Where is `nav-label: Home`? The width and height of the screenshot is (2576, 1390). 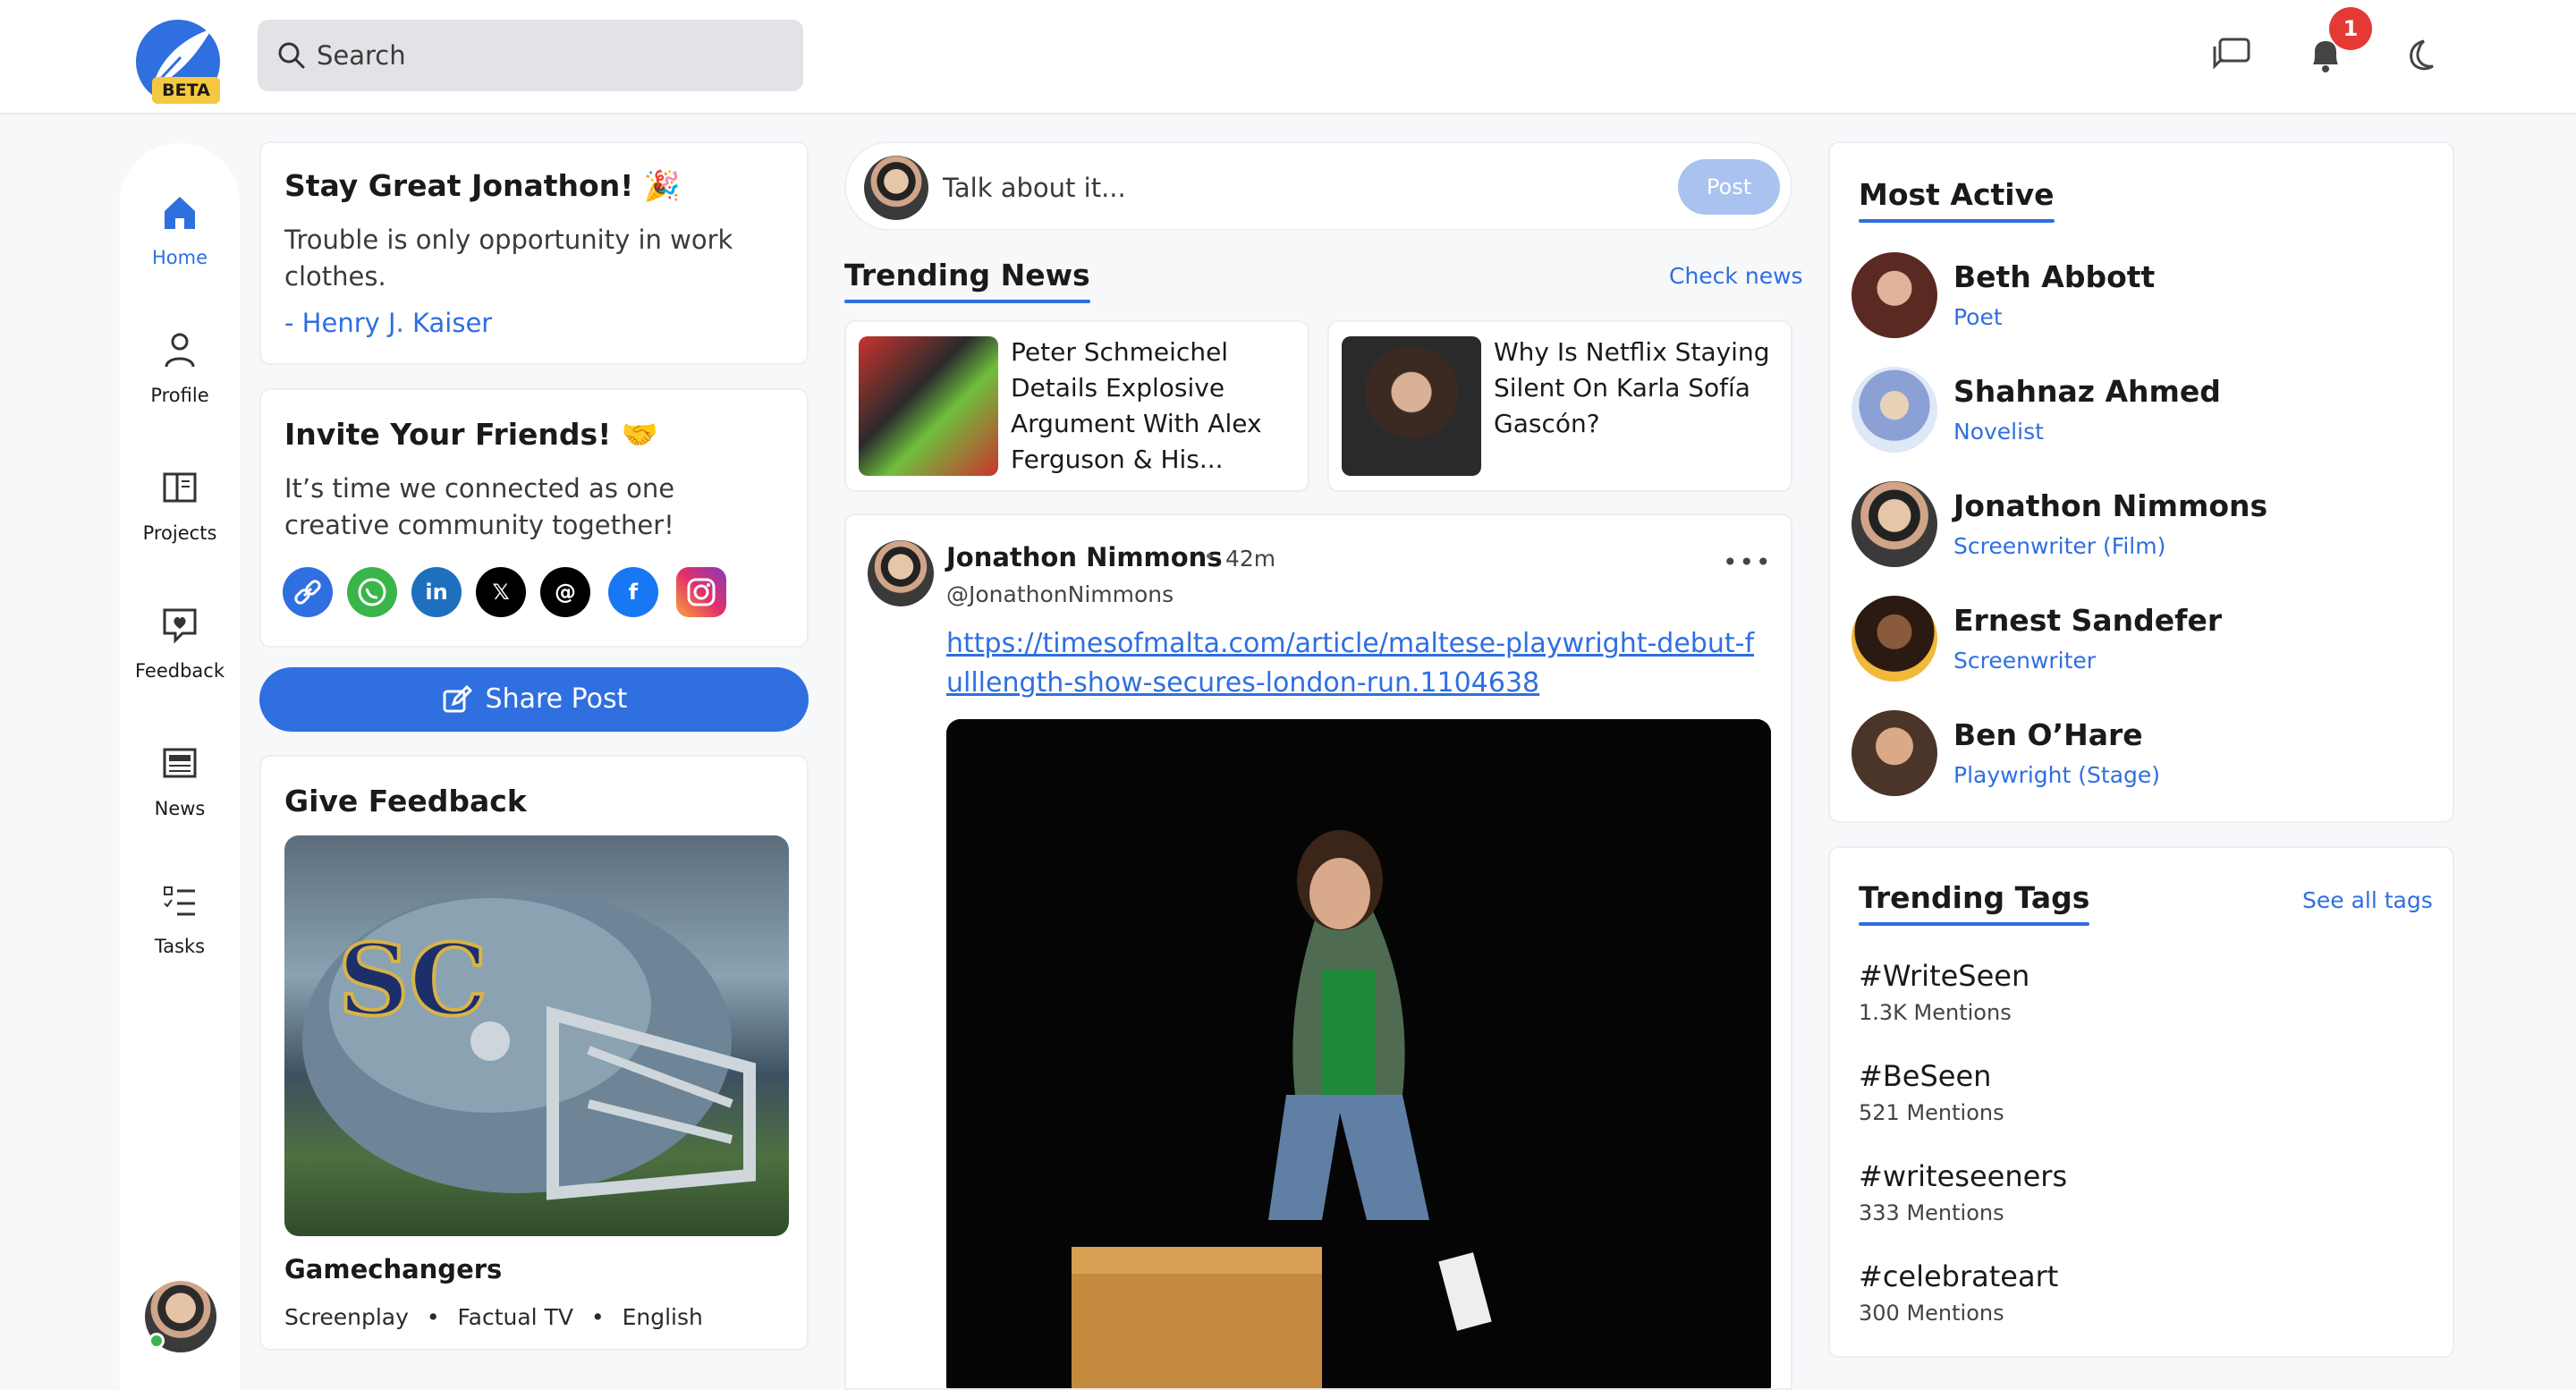 nav-label: Home is located at coordinates (179, 257).